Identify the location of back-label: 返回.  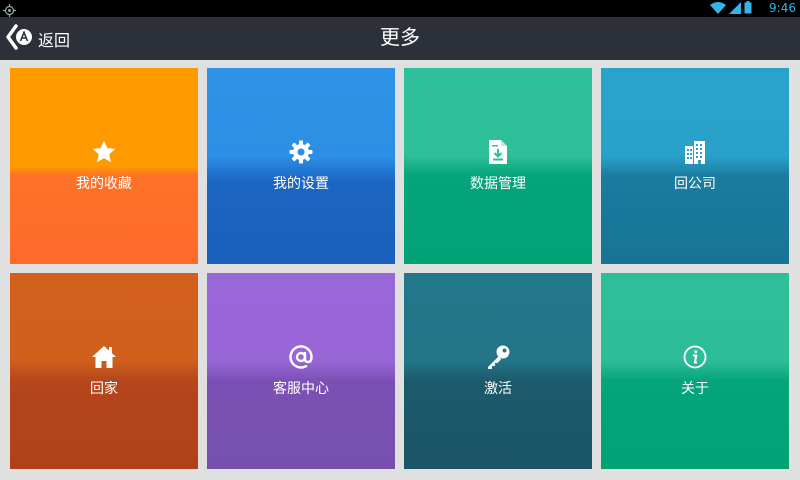
(54, 40).